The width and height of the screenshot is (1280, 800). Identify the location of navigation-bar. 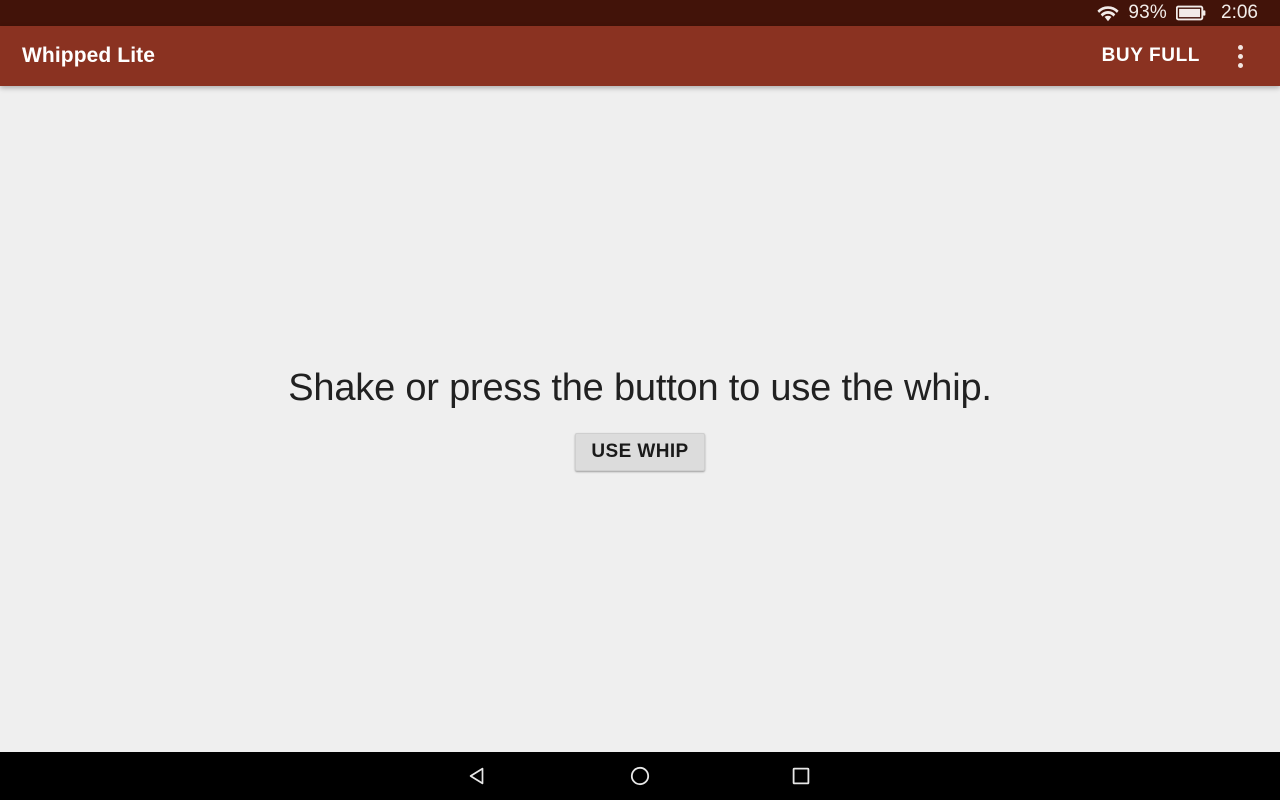
(640, 776).